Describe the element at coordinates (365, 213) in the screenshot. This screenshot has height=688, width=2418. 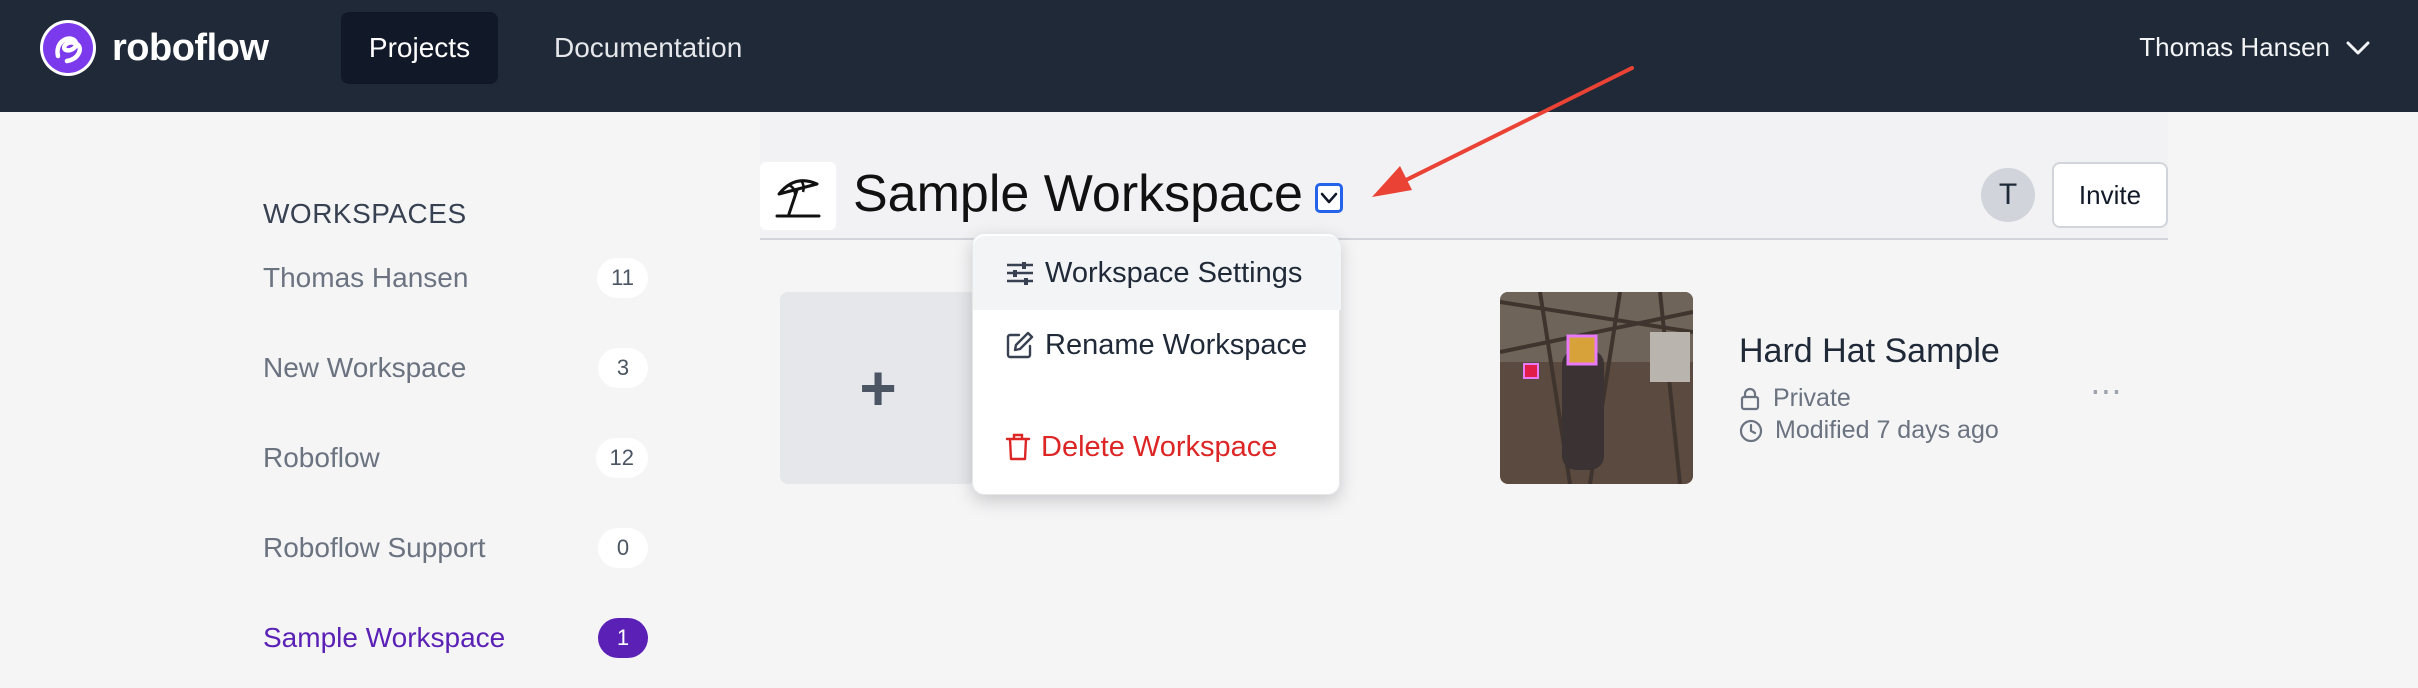
I see `workspaces-heading: WORKSPACES` at that location.